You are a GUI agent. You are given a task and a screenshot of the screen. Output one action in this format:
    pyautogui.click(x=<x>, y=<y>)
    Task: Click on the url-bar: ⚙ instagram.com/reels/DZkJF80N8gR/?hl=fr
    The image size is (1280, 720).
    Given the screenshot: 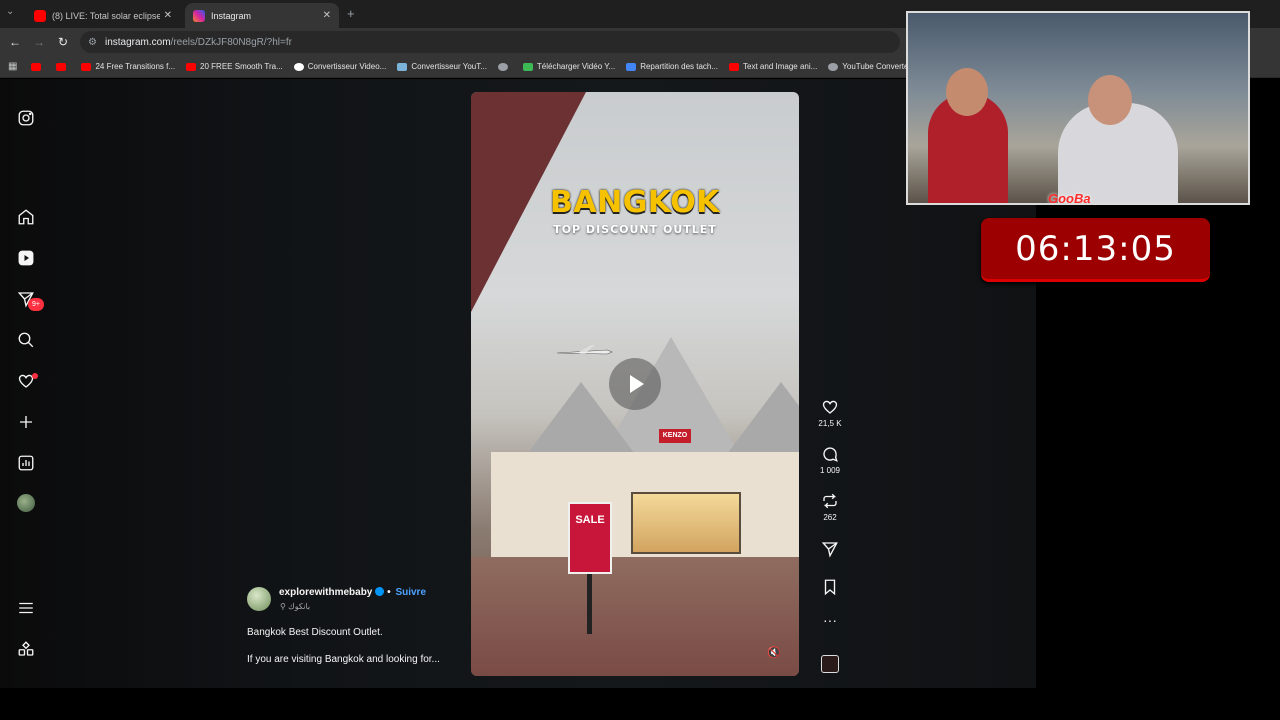 What is the action you would take?
    pyautogui.click(x=490, y=42)
    